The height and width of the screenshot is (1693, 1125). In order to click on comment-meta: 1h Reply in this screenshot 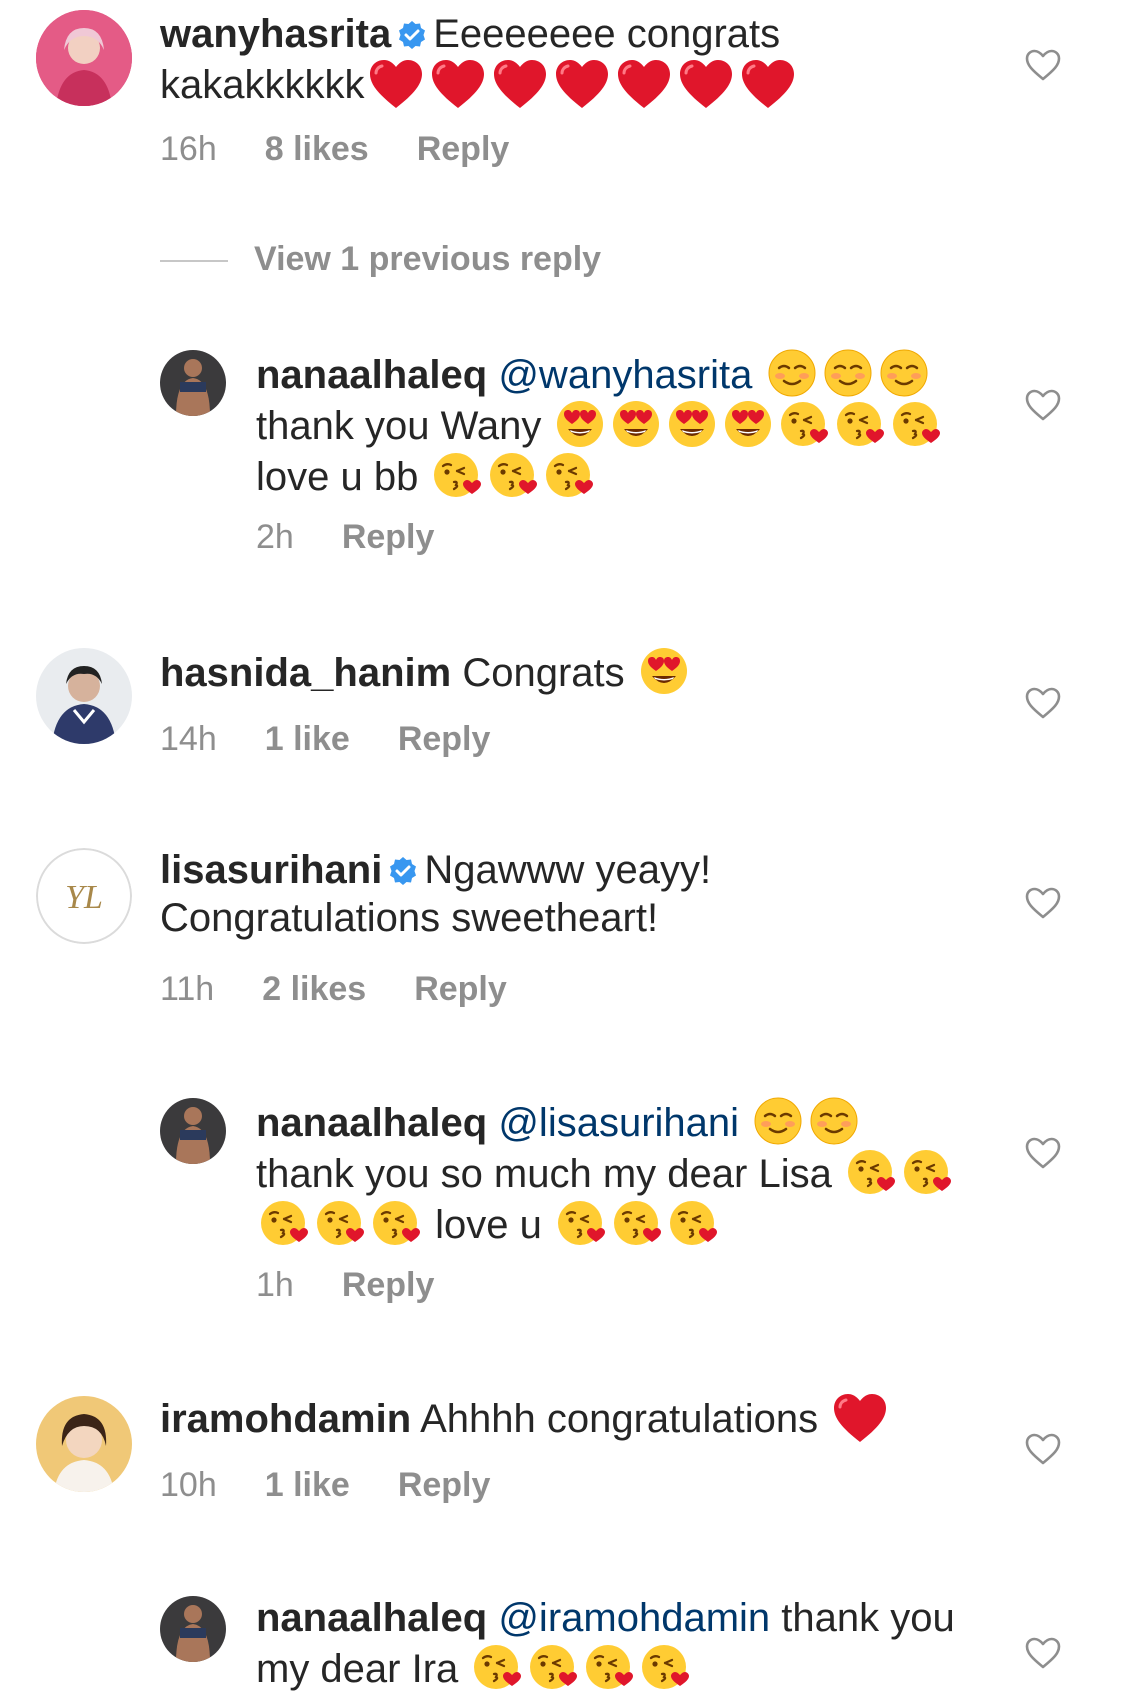, I will do `click(369, 1285)`.